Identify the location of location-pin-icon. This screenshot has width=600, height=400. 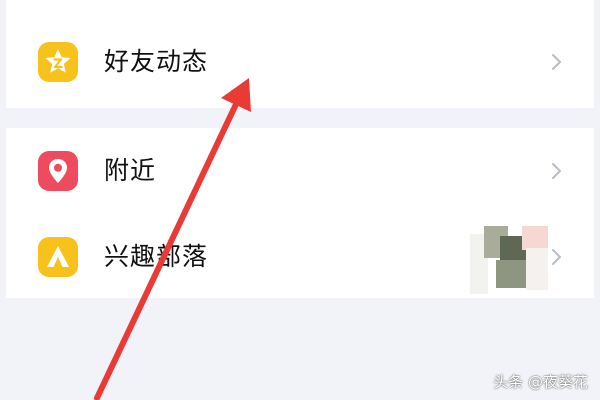
(58, 171).